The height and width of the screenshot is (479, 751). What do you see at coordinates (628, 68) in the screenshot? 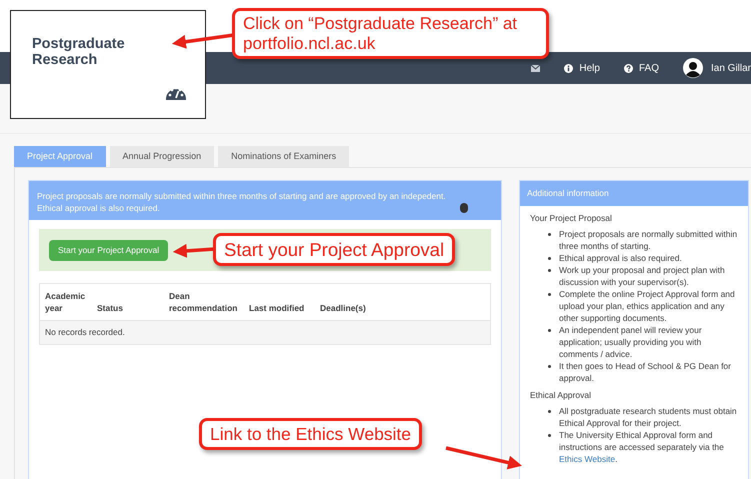
I see `help-icon` at bounding box center [628, 68].